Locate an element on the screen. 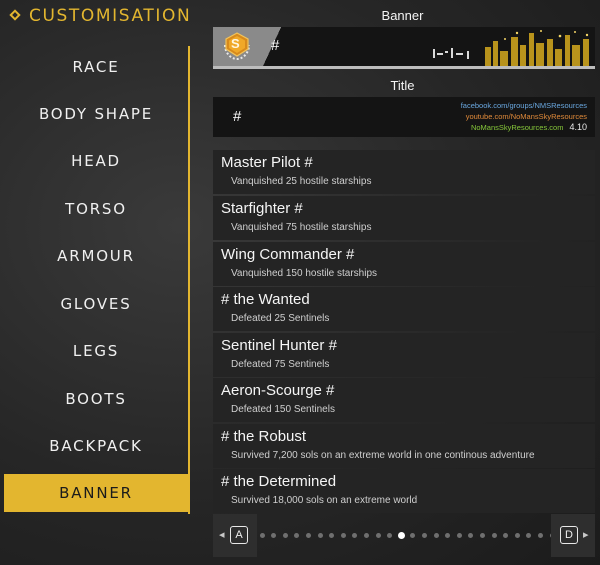 This screenshot has width=600, height=565. sidebar-item-head: HEAD is located at coordinates (96, 161).